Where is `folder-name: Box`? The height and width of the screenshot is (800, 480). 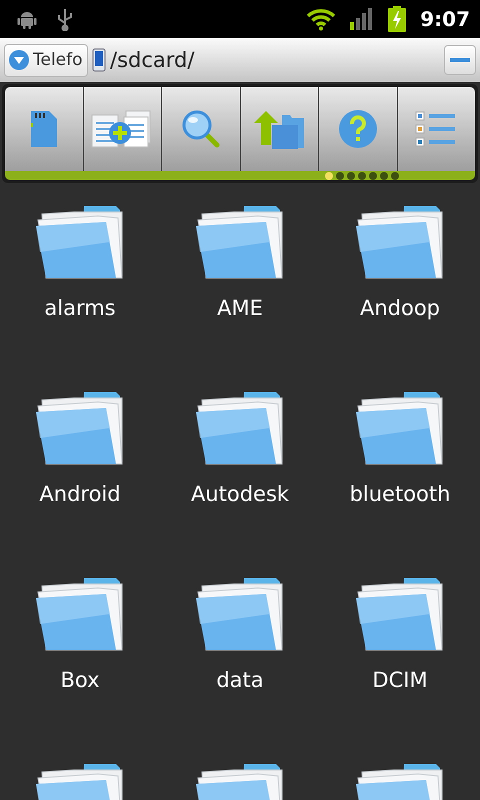
folder-name: Box is located at coordinates (80, 680).